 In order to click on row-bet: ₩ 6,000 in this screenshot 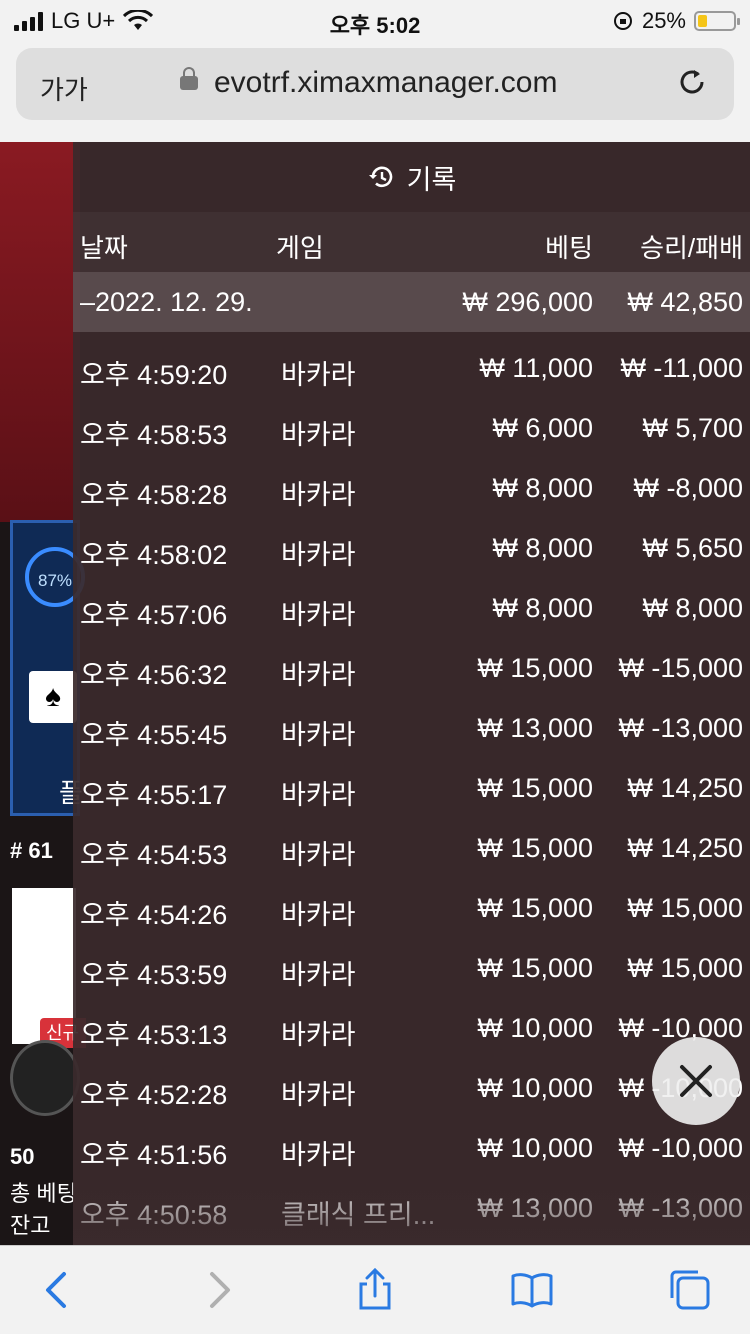, I will do `click(542, 428)`.